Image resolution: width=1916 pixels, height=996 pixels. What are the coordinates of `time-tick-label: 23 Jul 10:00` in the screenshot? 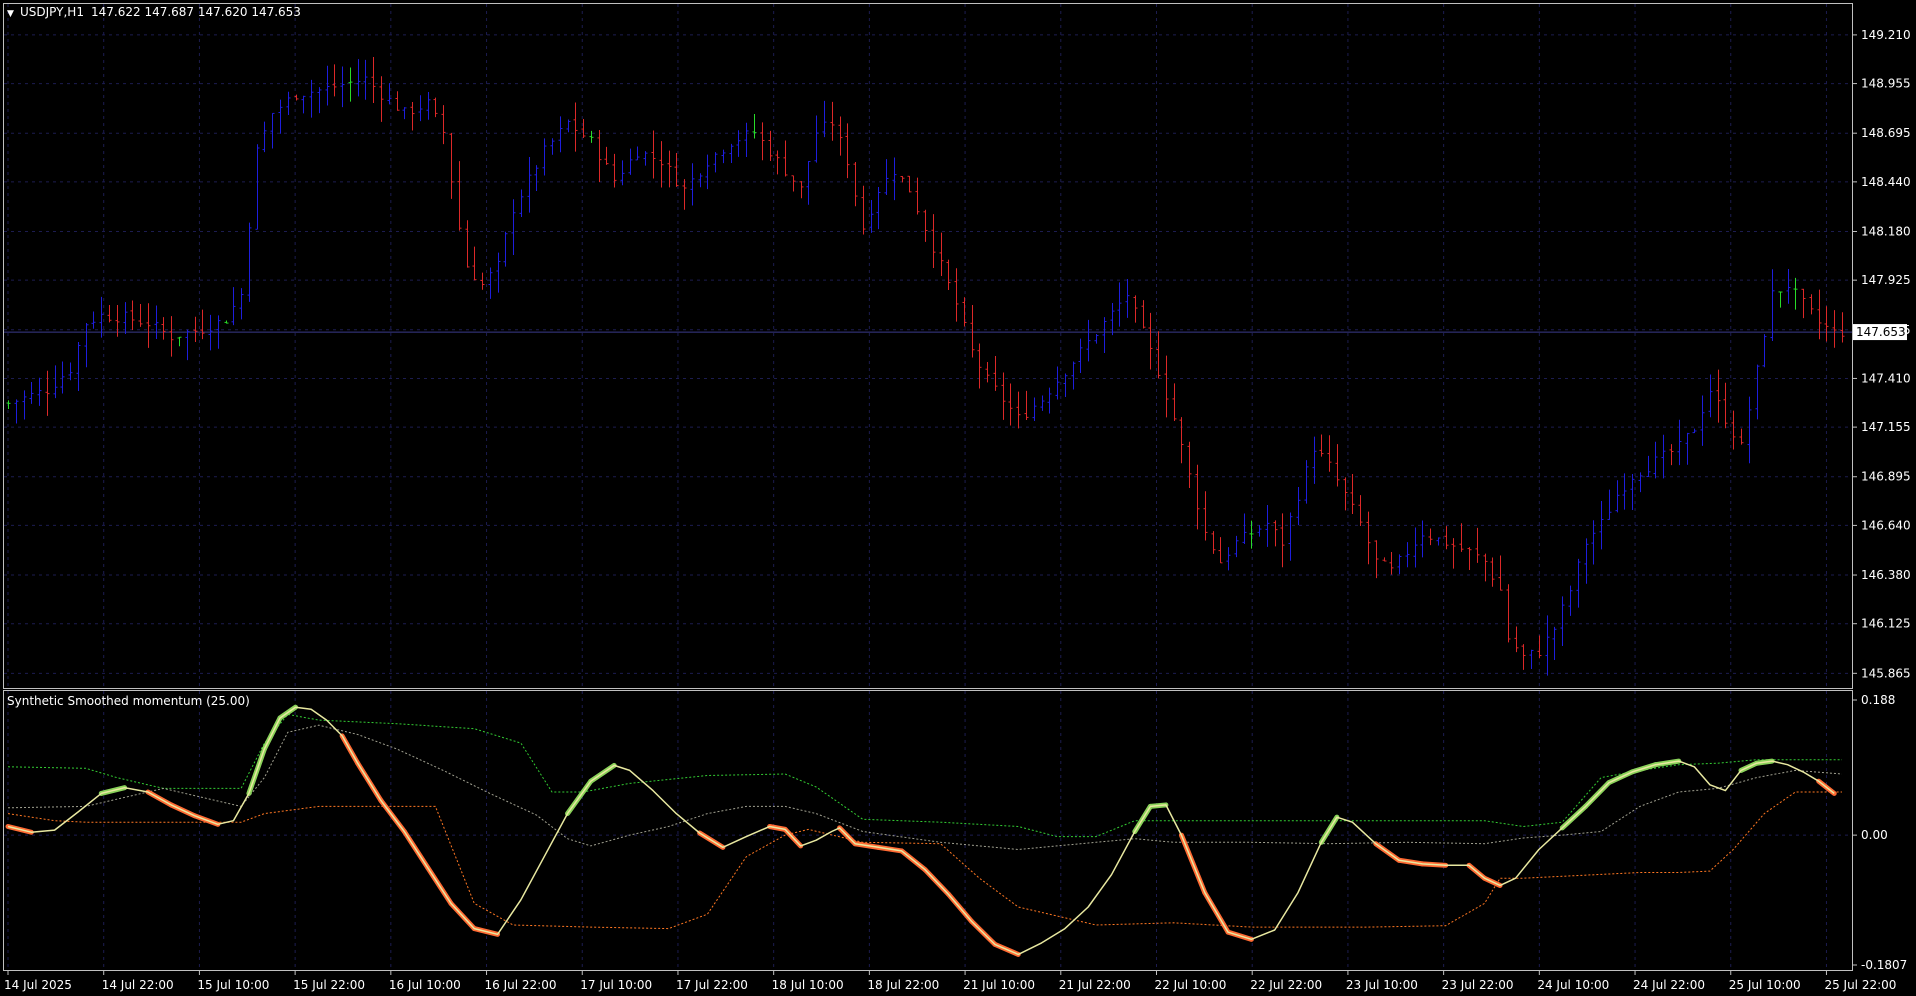 It's located at (1382, 985).